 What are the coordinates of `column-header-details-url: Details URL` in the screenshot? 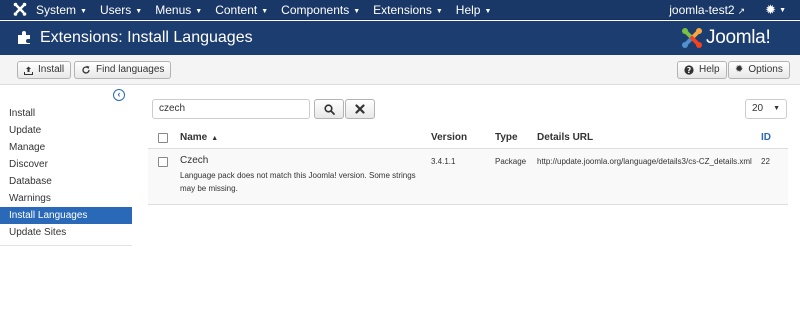 It's located at (565, 137).